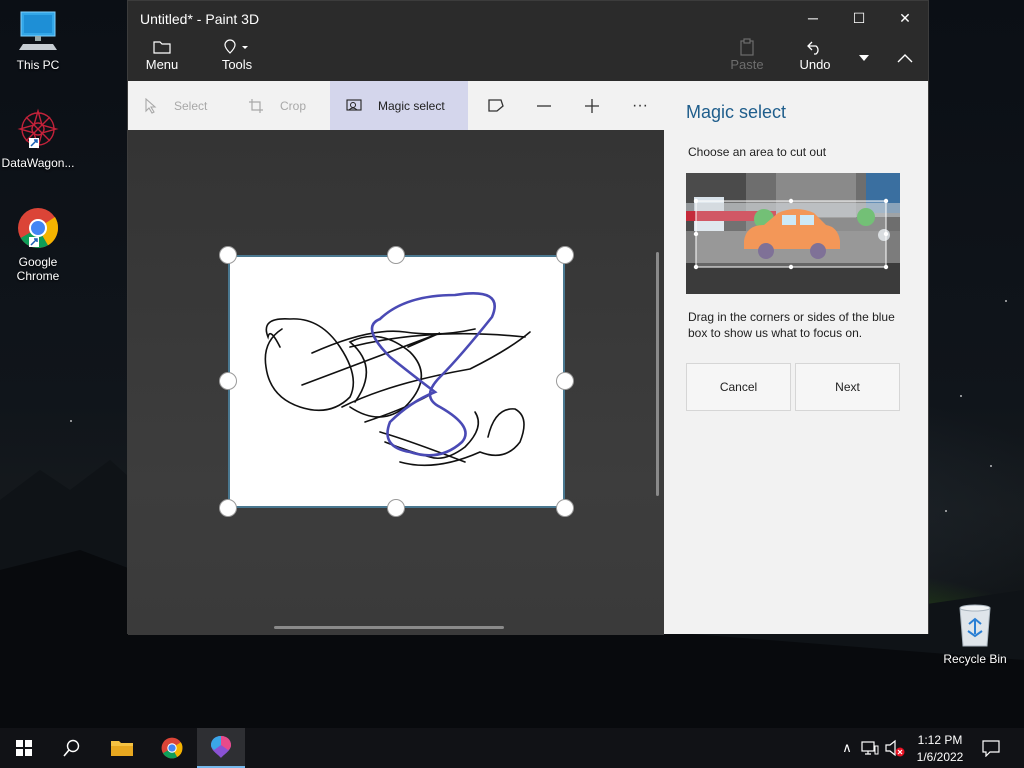 This screenshot has height=768, width=1024. I want to click on cancel-button: Cancel, so click(738, 387).